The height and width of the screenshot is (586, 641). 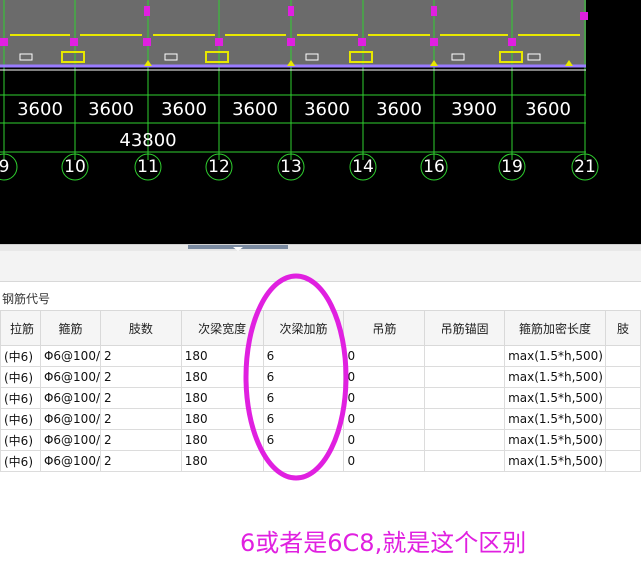 What do you see at coordinates (20, 328) in the screenshot?
I see `column-header: 拉筋` at bounding box center [20, 328].